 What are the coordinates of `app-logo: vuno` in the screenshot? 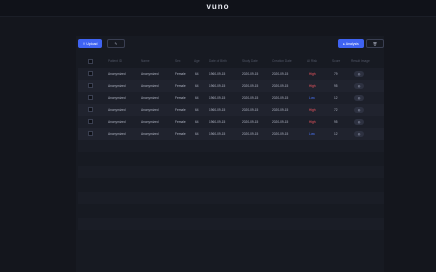 It's located at (218, 6).